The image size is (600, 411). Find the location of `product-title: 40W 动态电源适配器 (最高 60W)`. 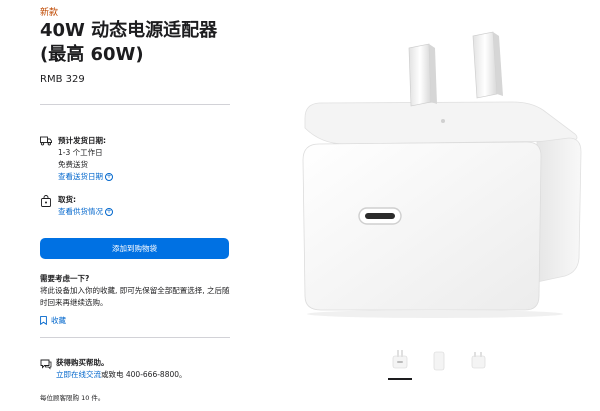

product-title: 40W 动态电源适配器 (最高 60W) is located at coordinates (140, 43).